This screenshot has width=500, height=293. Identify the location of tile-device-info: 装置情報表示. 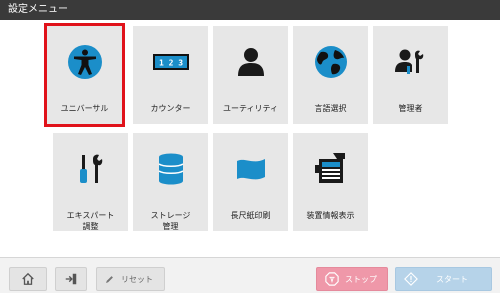
(330, 182).